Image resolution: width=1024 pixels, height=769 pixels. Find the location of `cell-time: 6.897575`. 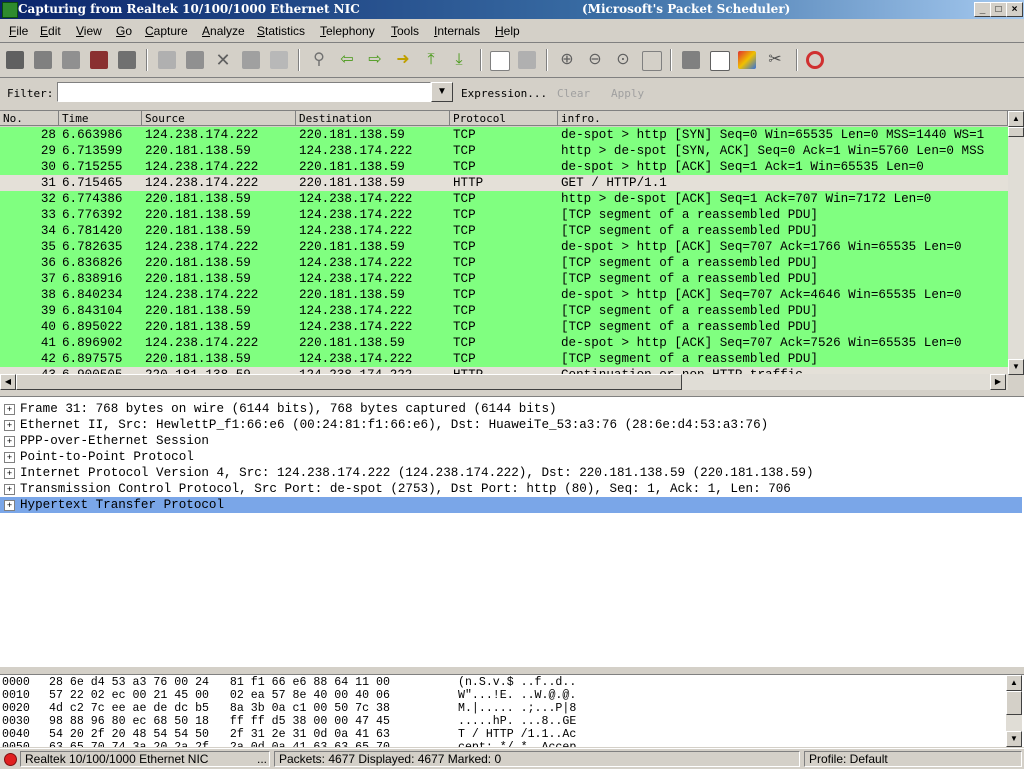

cell-time: 6.897575 is located at coordinates (92, 359).